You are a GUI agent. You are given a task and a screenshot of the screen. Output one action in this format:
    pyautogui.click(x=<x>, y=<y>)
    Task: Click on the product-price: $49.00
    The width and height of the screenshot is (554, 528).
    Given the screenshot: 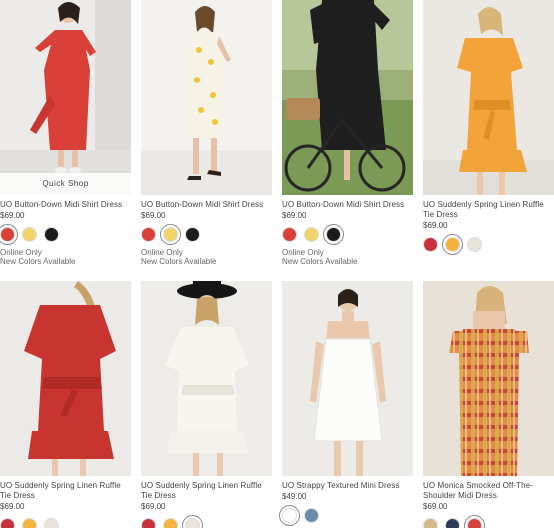 What is the action you would take?
    pyautogui.click(x=294, y=496)
    